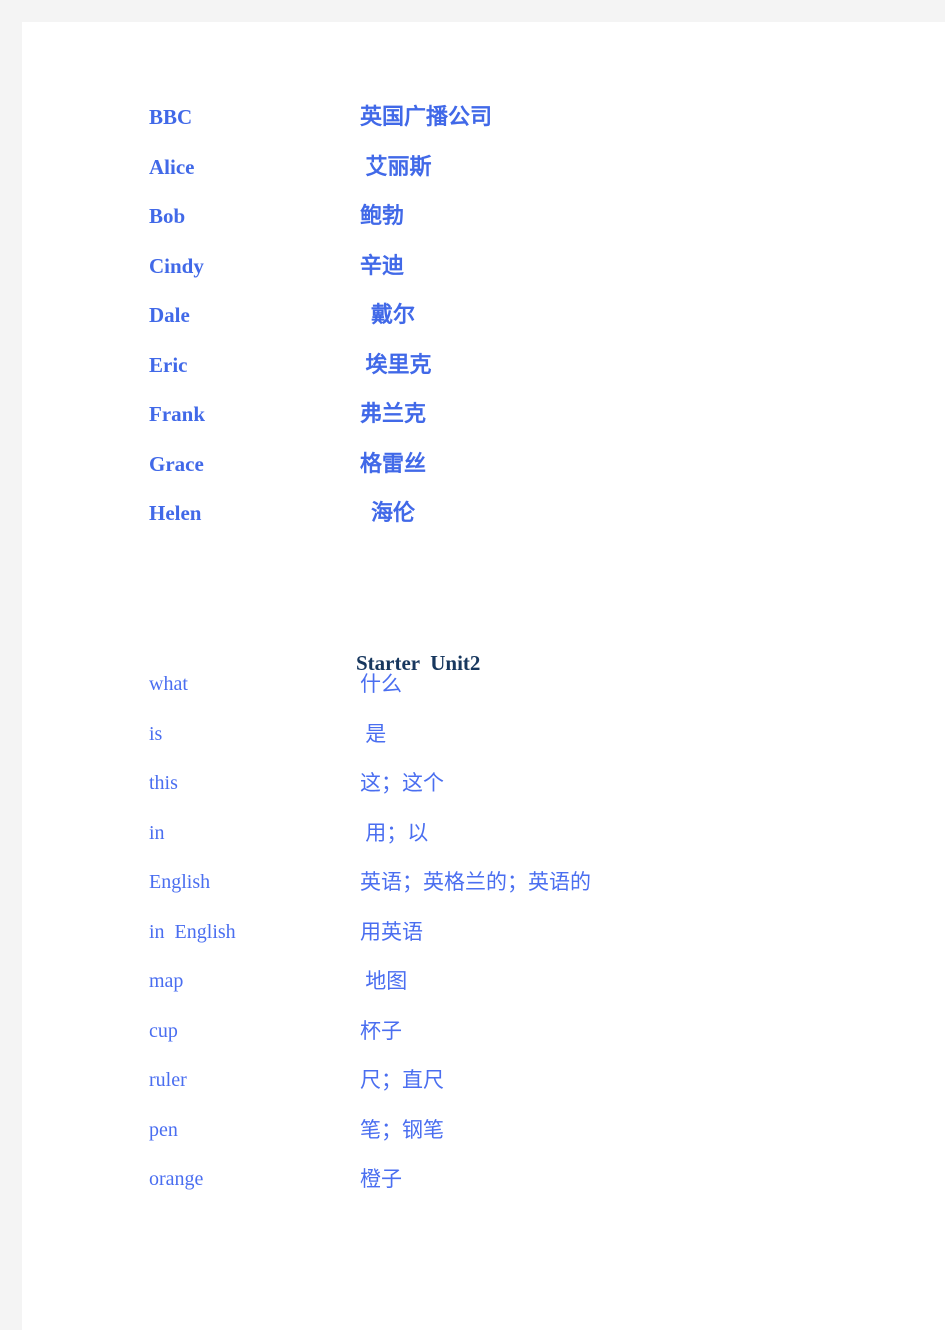 This screenshot has width=945, height=1337. I want to click on vocab-term: Eric, so click(168, 364).